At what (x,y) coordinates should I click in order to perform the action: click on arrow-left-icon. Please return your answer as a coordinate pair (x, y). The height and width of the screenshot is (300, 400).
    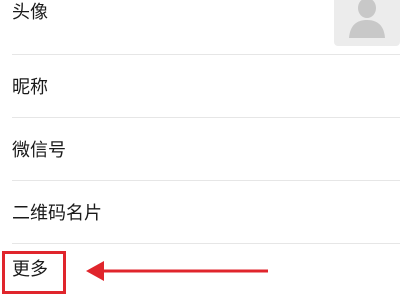
    Looking at the image, I should click on (177, 271).